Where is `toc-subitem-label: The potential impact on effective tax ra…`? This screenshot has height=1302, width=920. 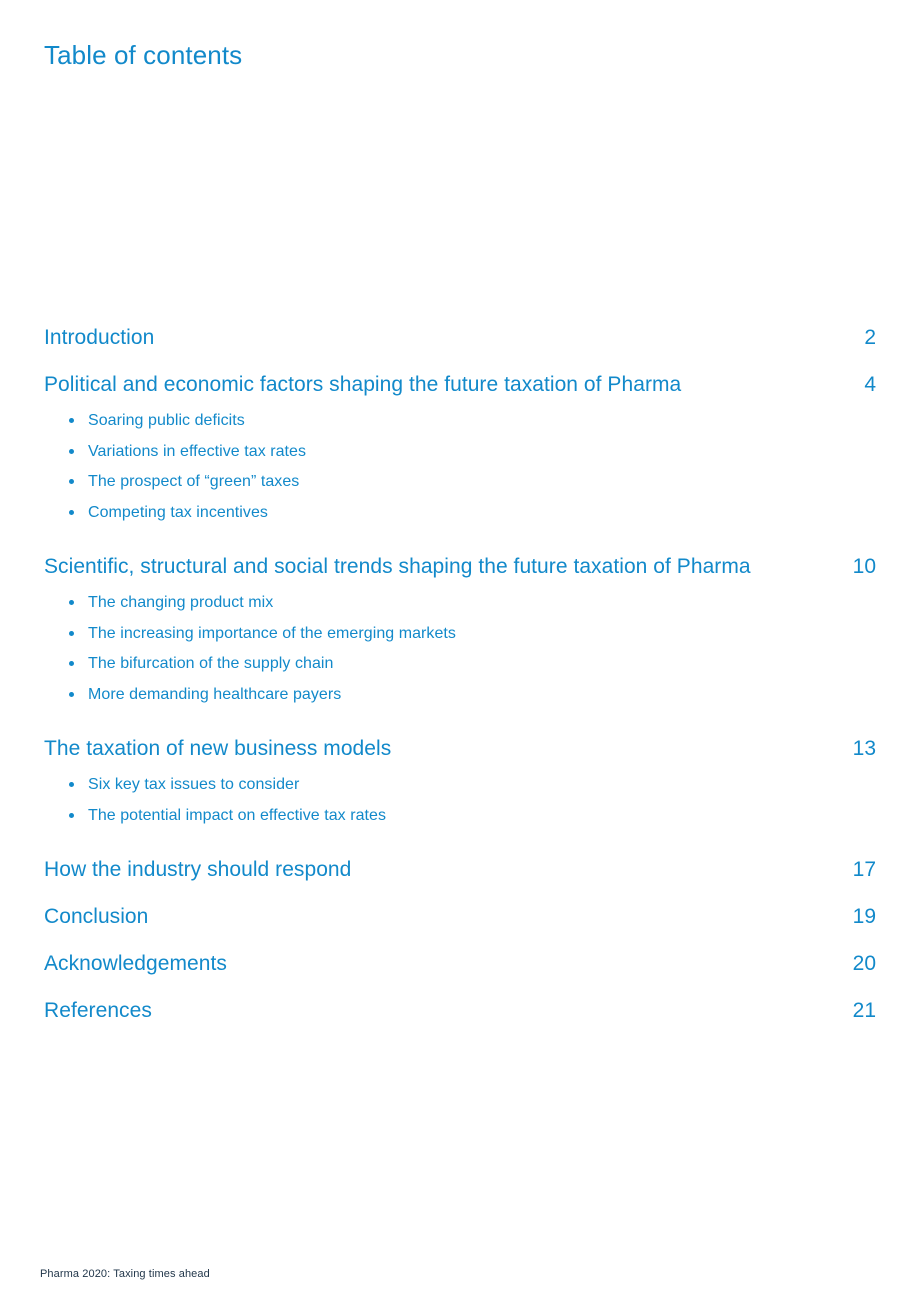 toc-subitem-label: The potential impact on effective tax ra… is located at coordinates (237, 815).